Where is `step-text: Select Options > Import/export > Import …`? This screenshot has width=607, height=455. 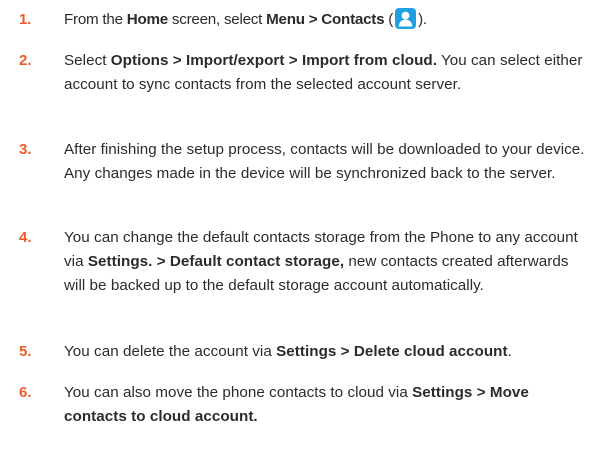
step-text: Select Options > Import/export > Import … is located at coordinates (323, 72).